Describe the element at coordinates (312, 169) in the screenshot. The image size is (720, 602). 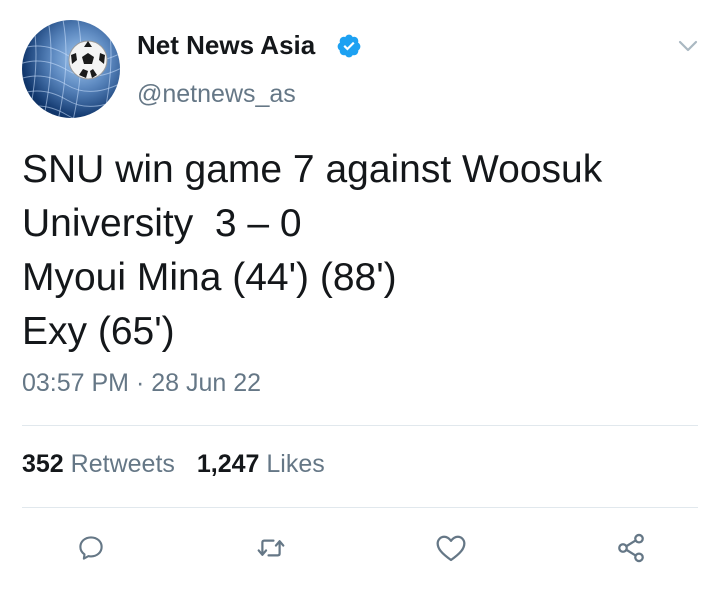
I see `tweet-text-line: SNU win game 7 against Woosuk` at that location.